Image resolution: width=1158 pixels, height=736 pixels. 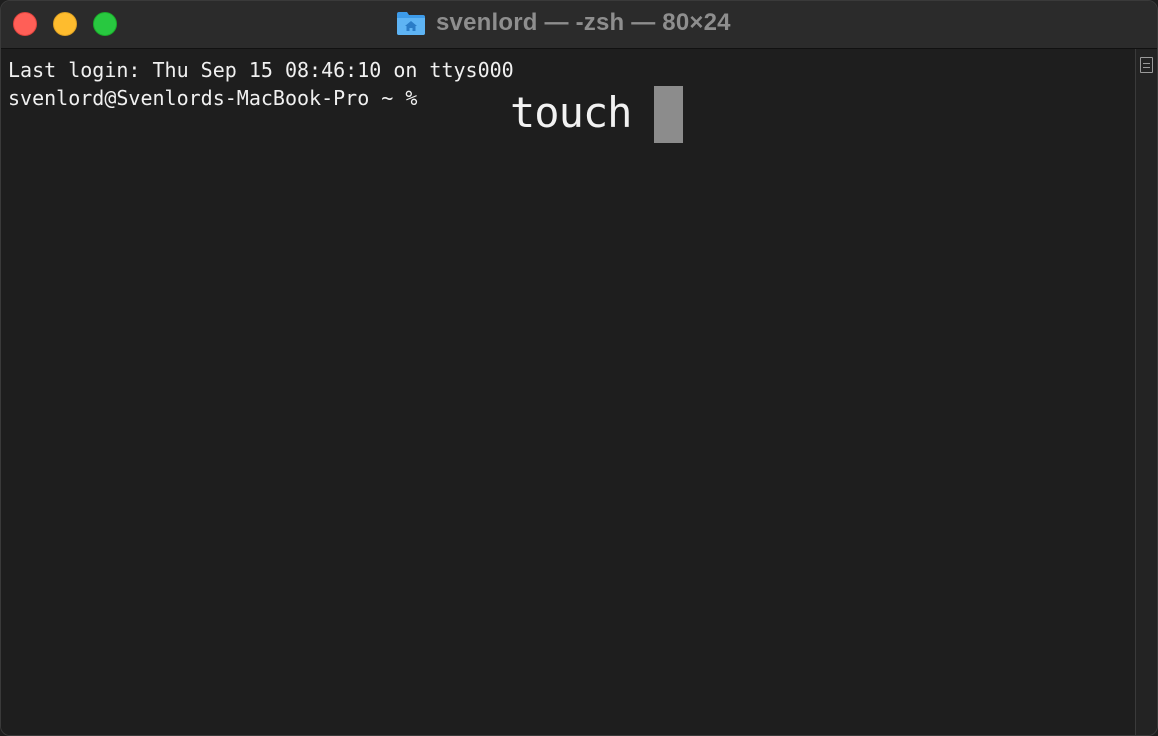 I want to click on typed-command: touch, so click(x=571, y=112).